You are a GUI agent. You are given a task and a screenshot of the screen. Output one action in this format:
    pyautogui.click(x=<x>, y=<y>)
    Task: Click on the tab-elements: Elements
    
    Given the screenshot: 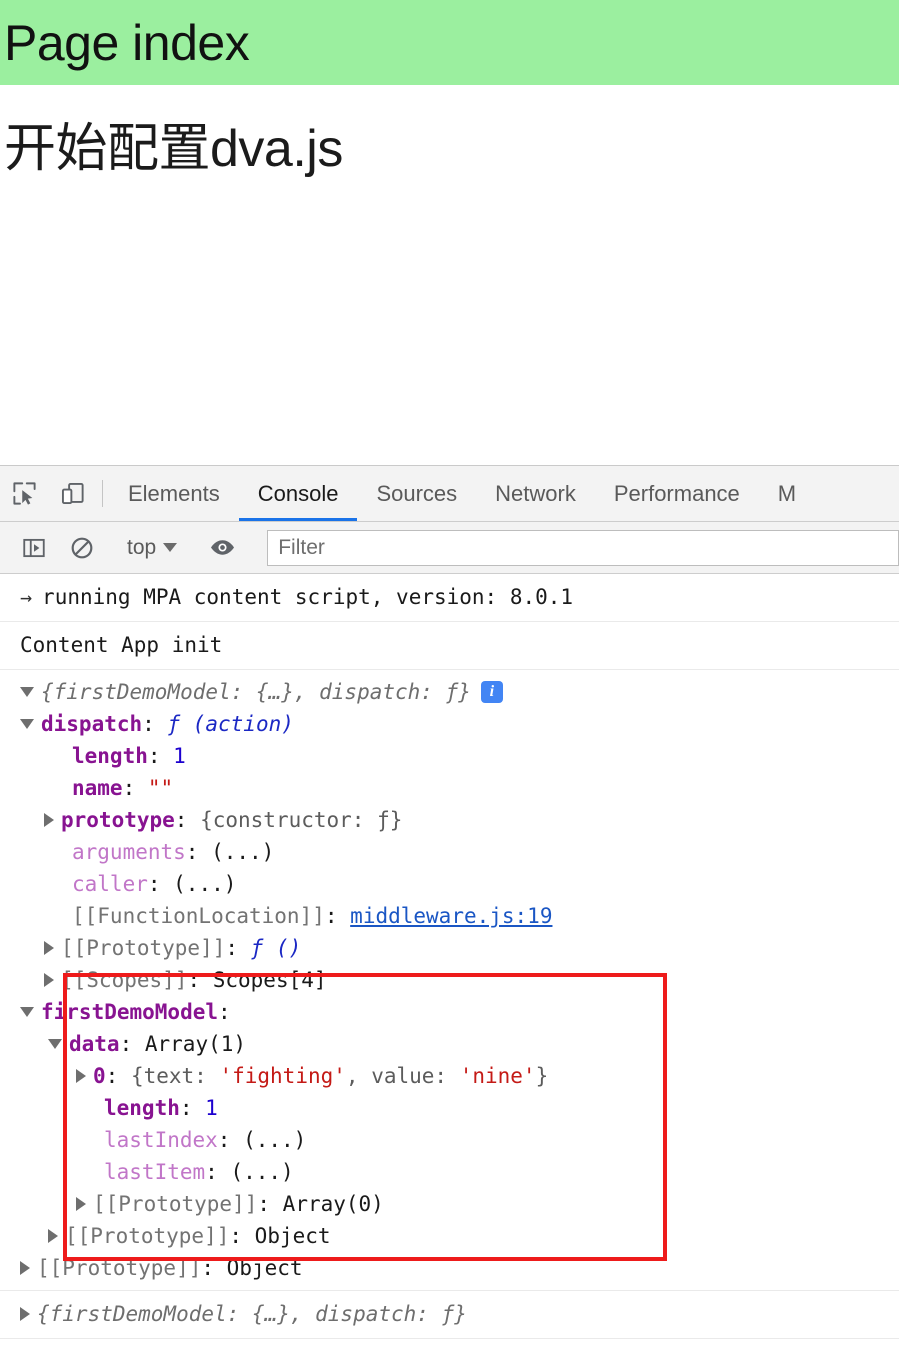 What is the action you would take?
    pyautogui.click(x=174, y=493)
    